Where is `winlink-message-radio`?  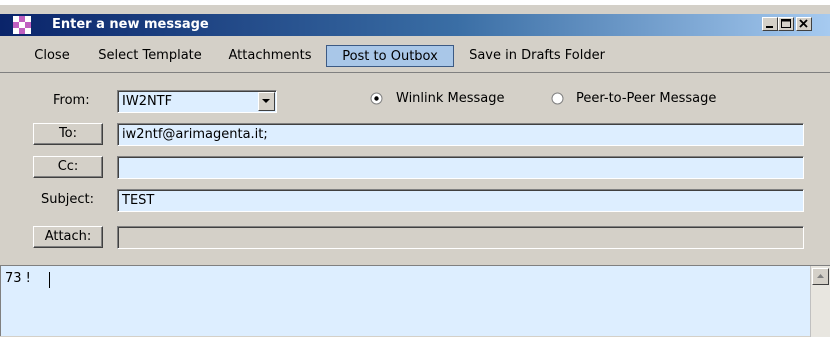 winlink-message-radio is located at coordinates (376, 98).